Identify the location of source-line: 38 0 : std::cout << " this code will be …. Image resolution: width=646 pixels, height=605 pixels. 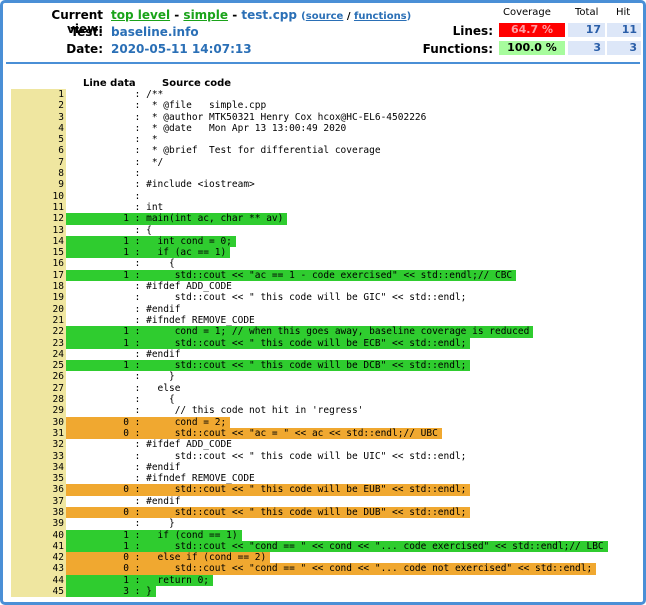
(325, 512).